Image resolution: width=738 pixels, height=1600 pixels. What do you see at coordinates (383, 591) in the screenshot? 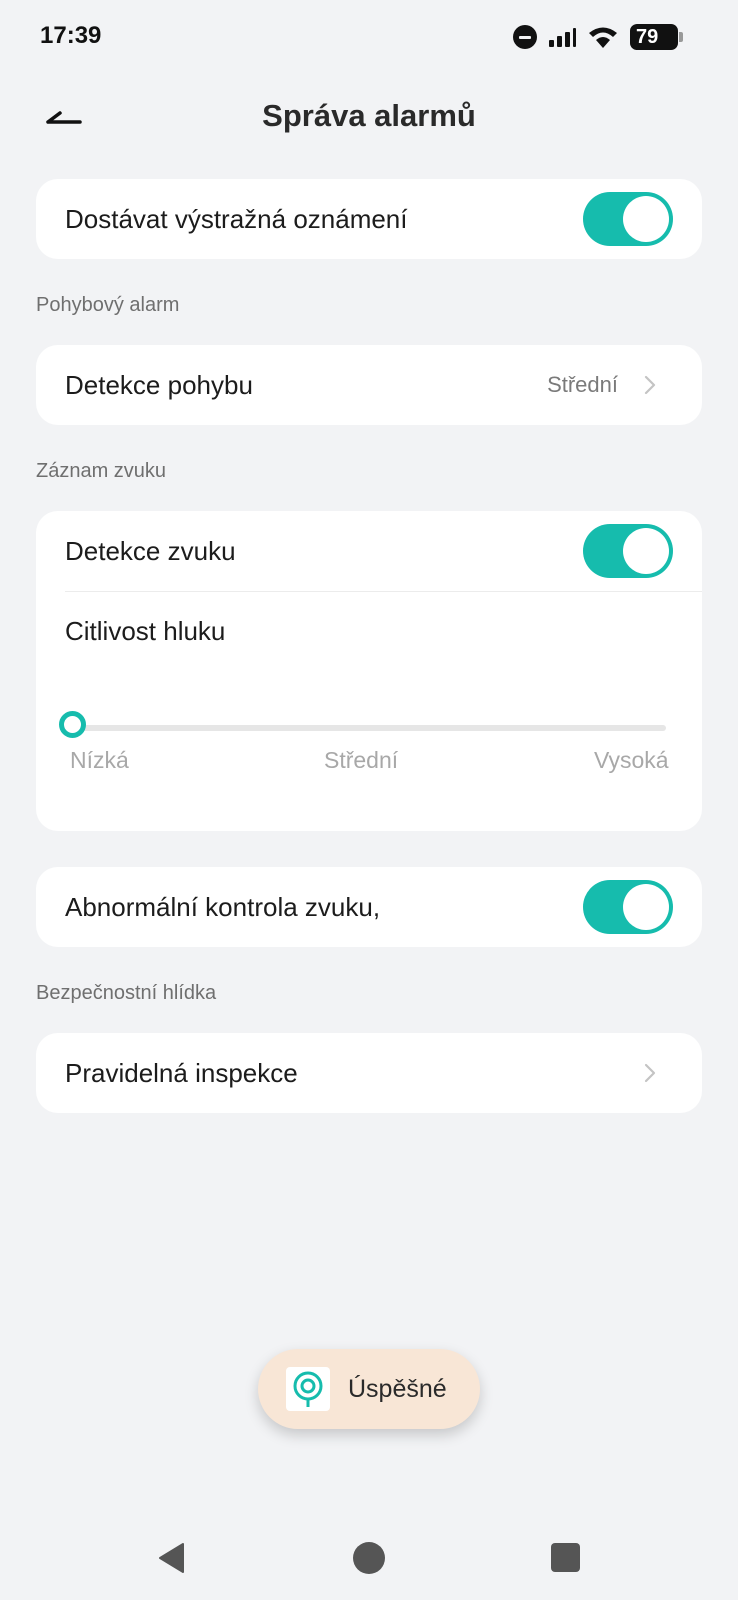
I see `divider` at bounding box center [383, 591].